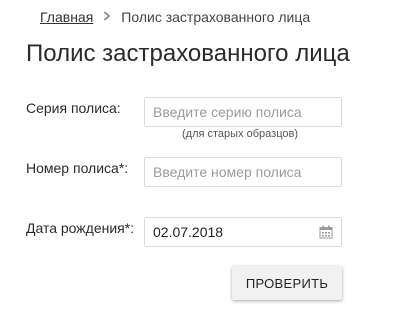 This screenshot has width=418, height=320. Describe the element at coordinates (287, 283) in the screenshot. I see `check-button: ПРОВЕРИТЬ` at that location.